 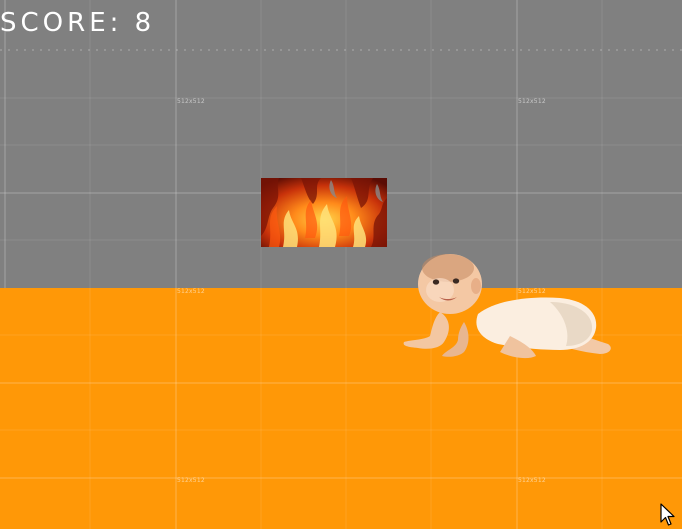 What do you see at coordinates (61, 23) in the screenshot?
I see `score-label: SCORE:` at bounding box center [61, 23].